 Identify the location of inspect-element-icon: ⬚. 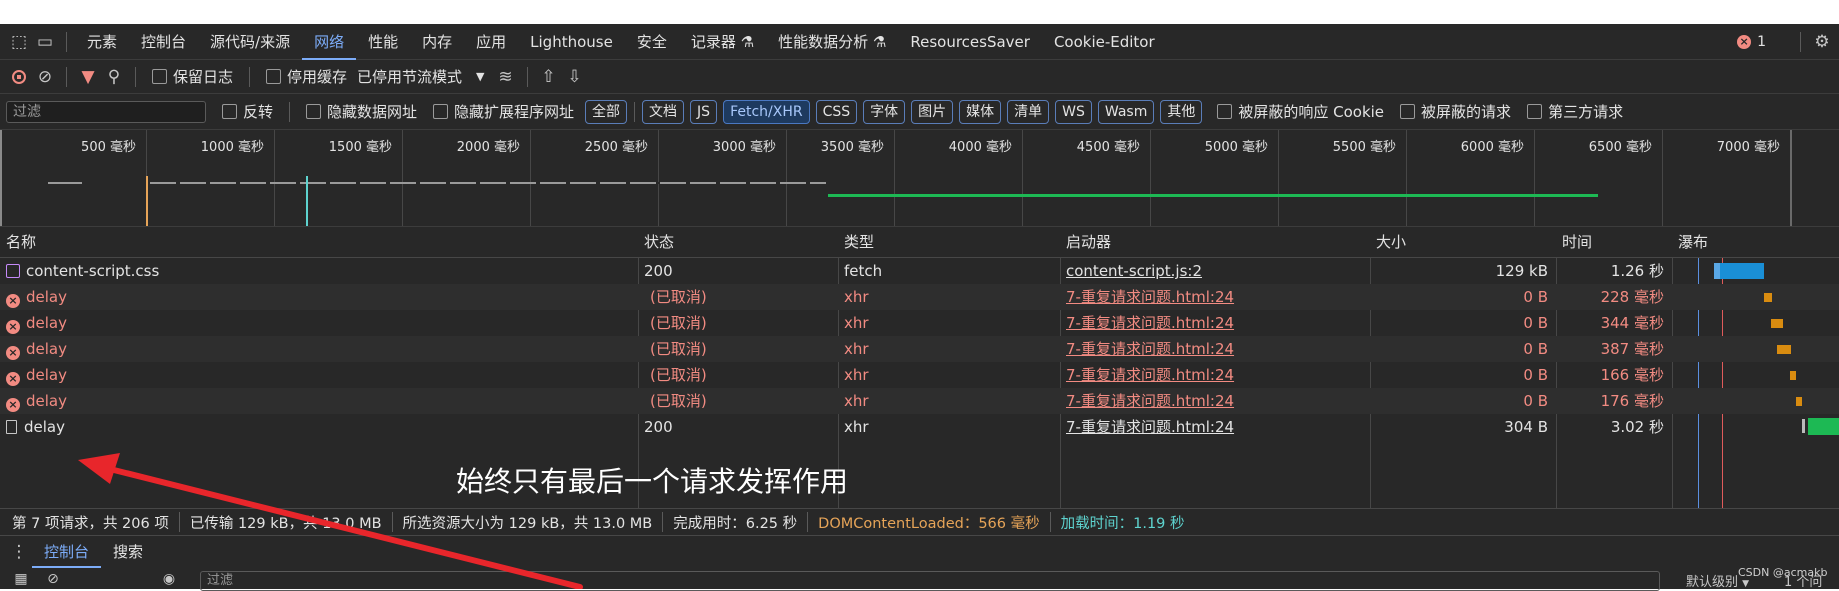
(19, 42).